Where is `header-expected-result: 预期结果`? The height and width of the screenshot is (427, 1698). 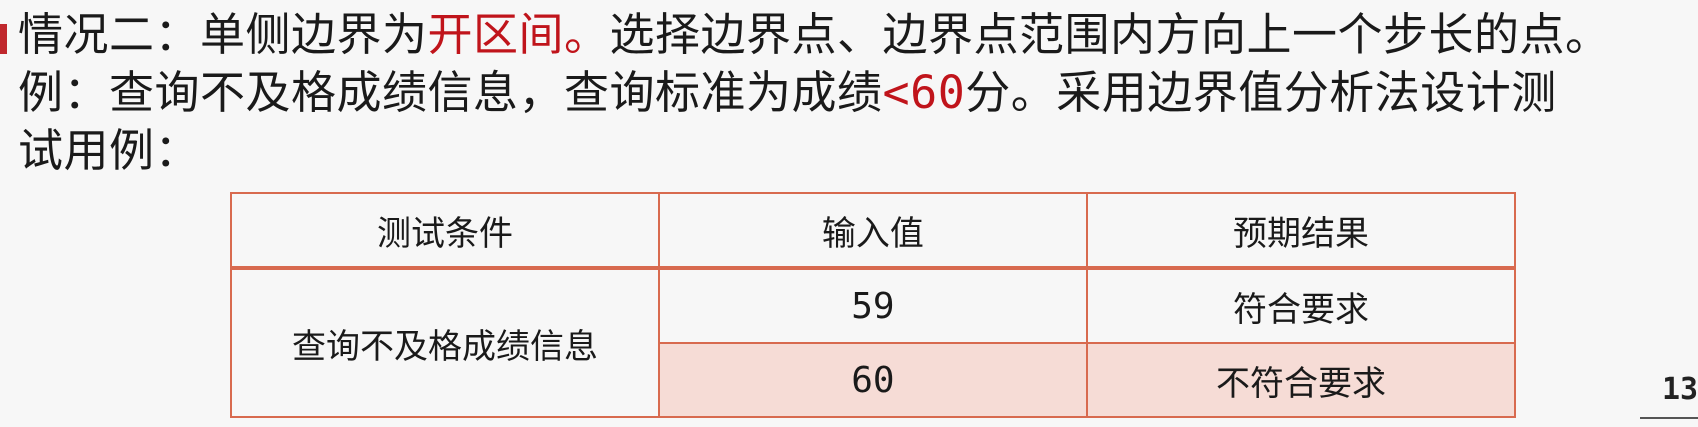 header-expected-result: 预期结果 is located at coordinates (1301, 231).